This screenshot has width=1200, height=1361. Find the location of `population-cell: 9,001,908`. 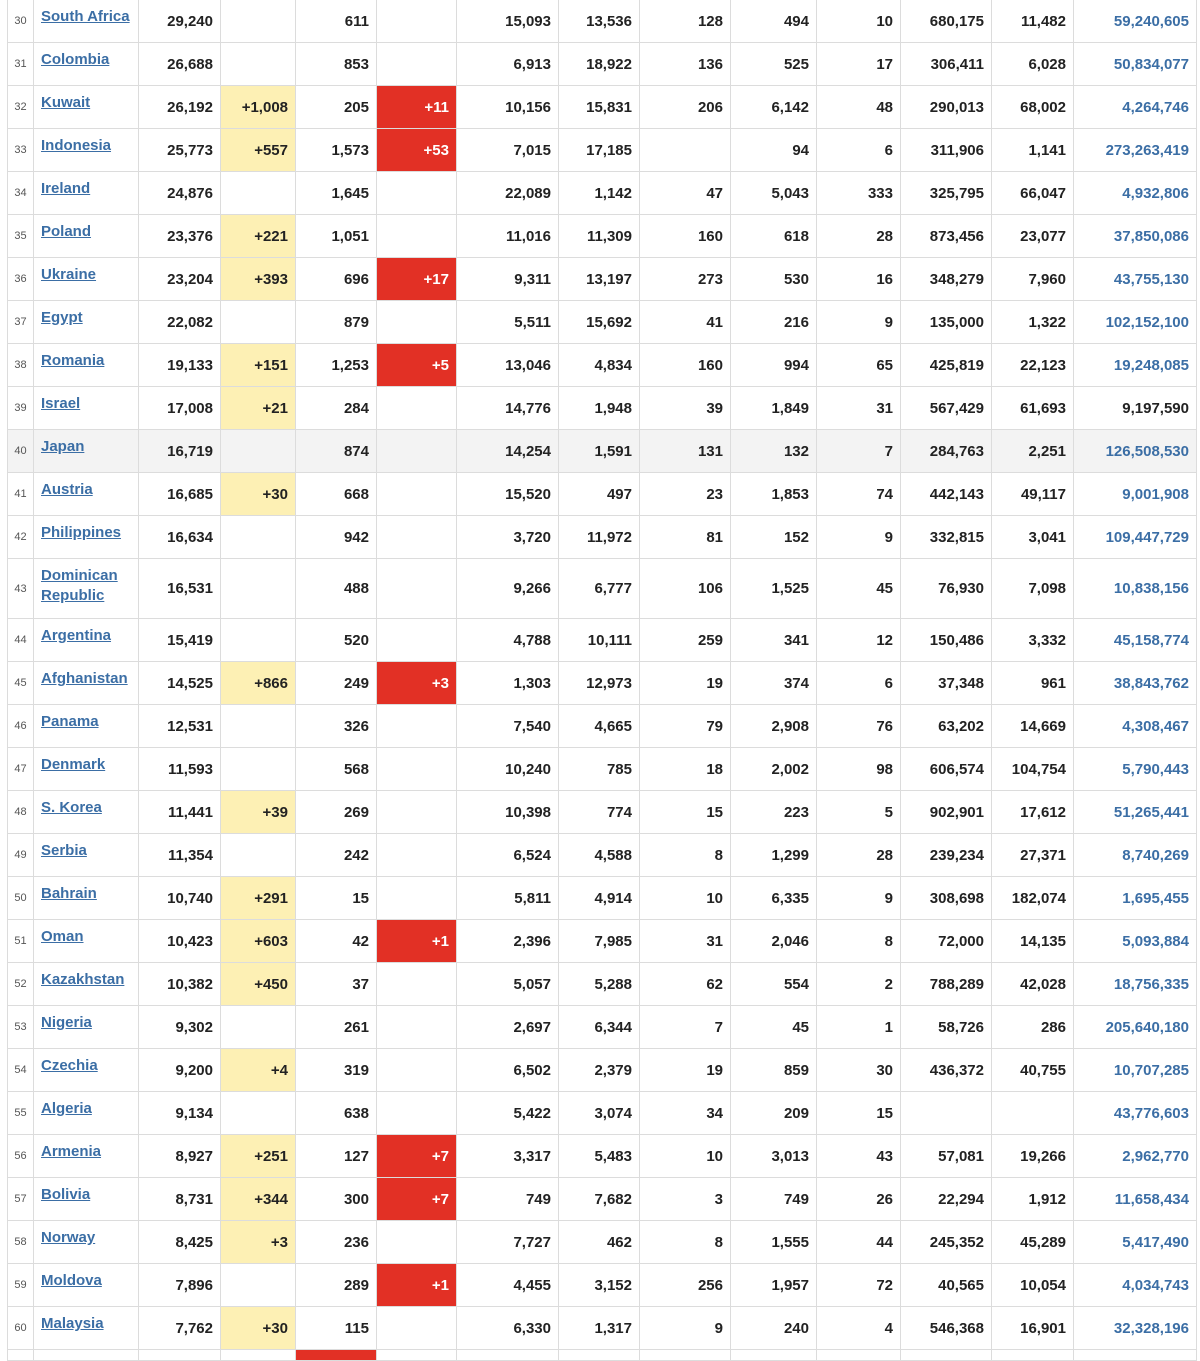

population-cell: 9,001,908 is located at coordinates (1135, 494).